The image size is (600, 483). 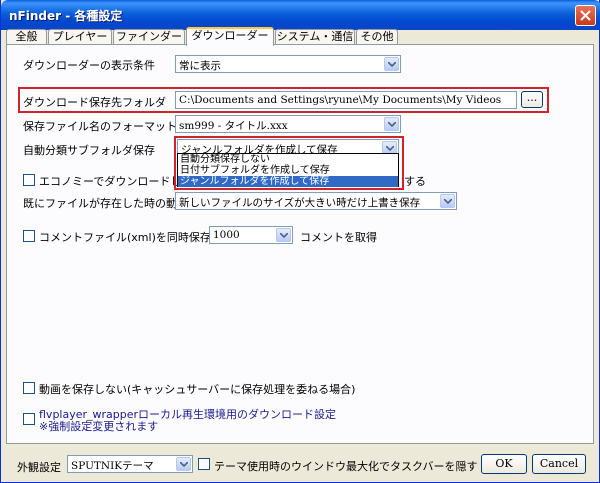 I want to click on flvplayer-checkbox, so click(x=29, y=419).